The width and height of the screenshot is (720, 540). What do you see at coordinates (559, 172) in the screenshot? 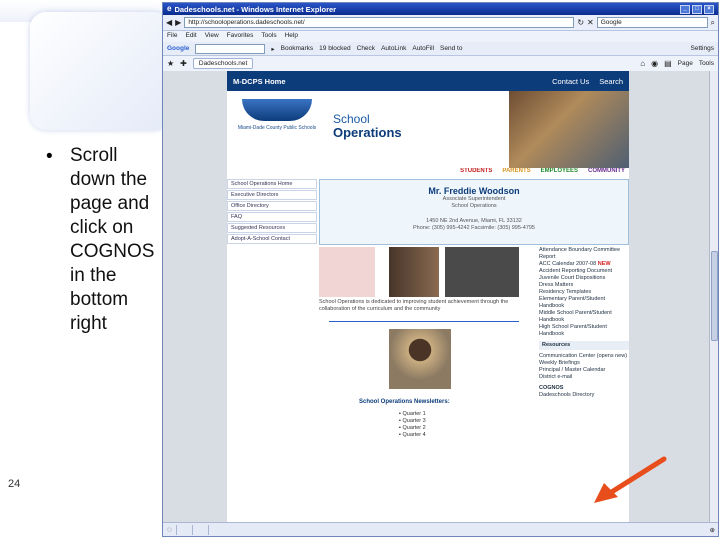
I see `nav-employees: EMPLOYEES` at bounding box center [559, 172].